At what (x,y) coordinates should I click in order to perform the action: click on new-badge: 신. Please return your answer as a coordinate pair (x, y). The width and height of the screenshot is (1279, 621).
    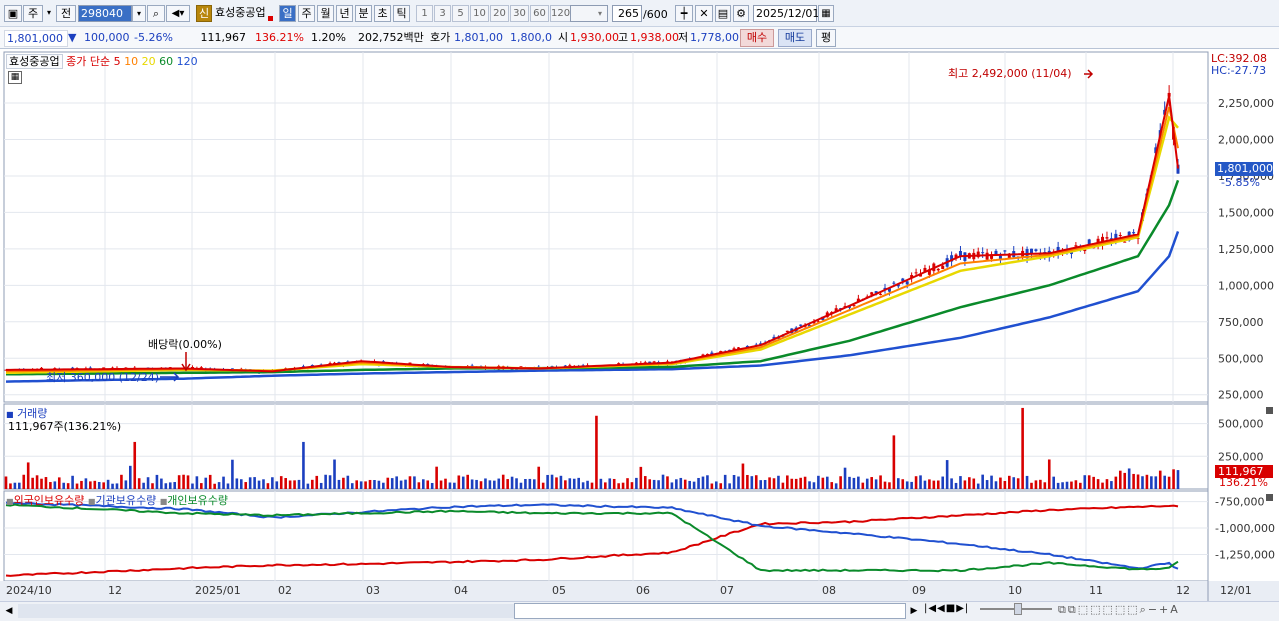
    Looking at the image, I should click on (204, 13).